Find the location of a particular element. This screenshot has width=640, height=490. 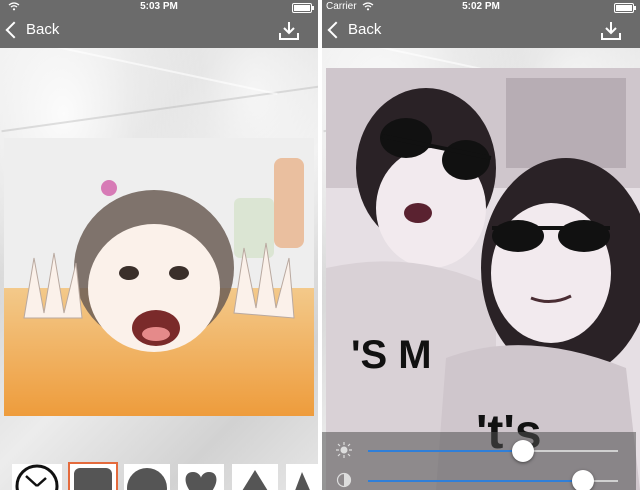

contrast-slider-knob is located at coordinates (583, 480).